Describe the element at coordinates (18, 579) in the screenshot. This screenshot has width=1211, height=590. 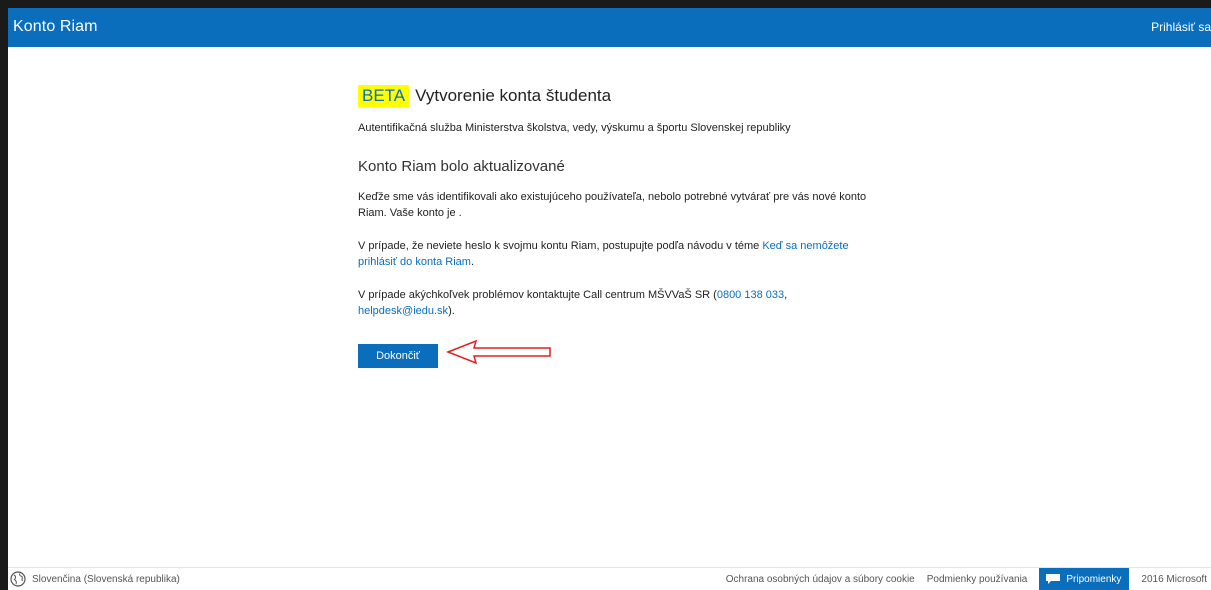
I see `globe-icon` at that location.